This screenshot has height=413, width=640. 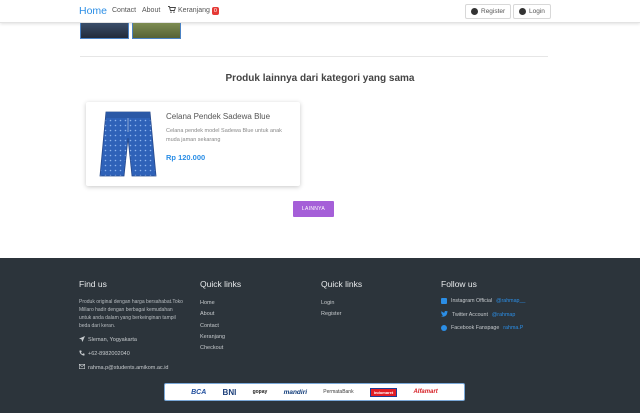 I want to click on cart-count-badge: 0, so click(x=215, y=10).